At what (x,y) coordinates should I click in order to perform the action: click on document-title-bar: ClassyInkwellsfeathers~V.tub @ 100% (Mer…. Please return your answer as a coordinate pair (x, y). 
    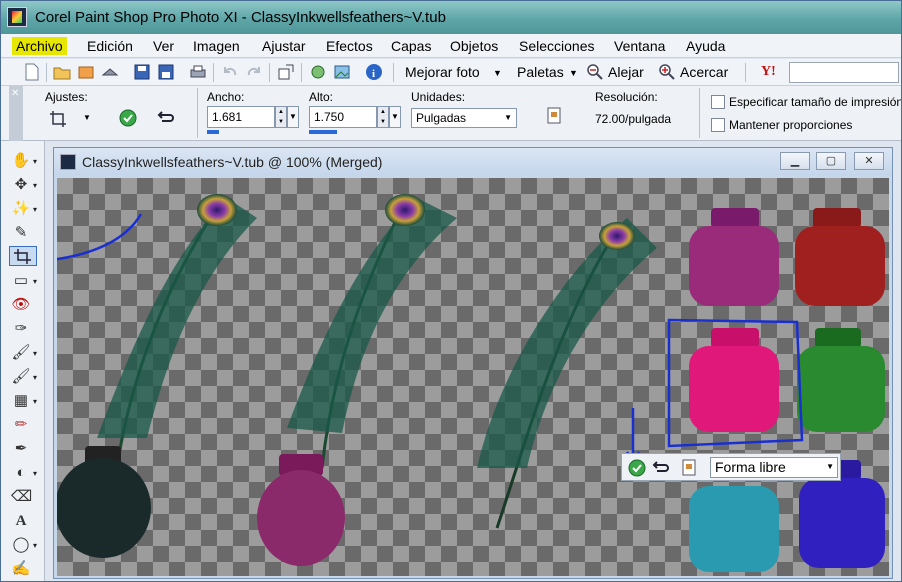
    Looking at the image, I should click on (473, 161).